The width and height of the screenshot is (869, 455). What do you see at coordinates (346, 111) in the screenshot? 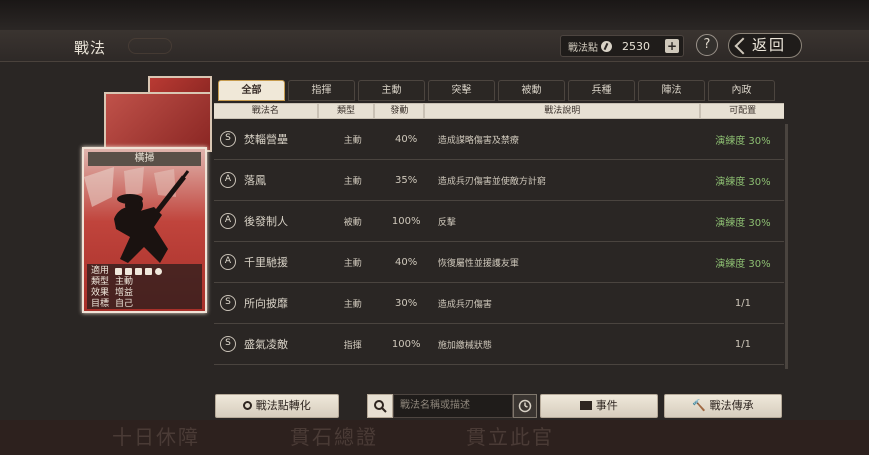
I see `column-header-type: 類型` at bounding box center [346, 111].